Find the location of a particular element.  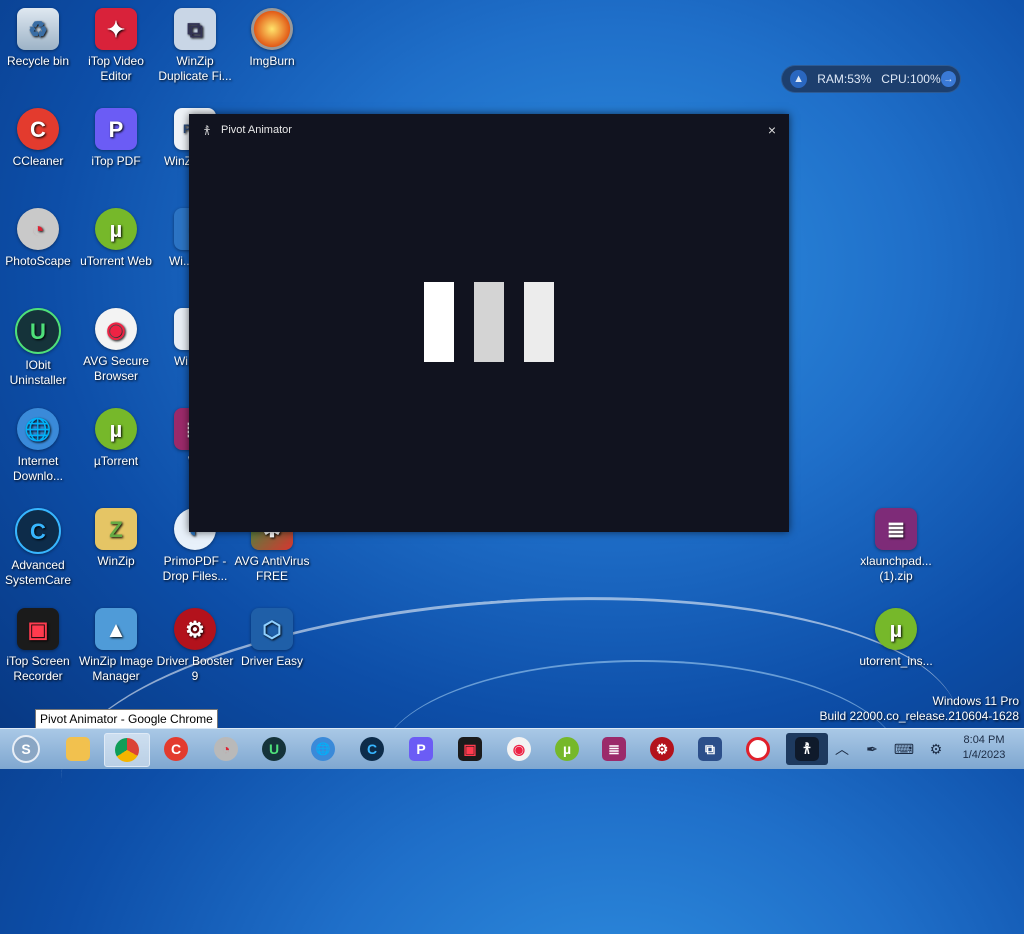

settings-button: ⚙ is located at coordinates (936, 749).